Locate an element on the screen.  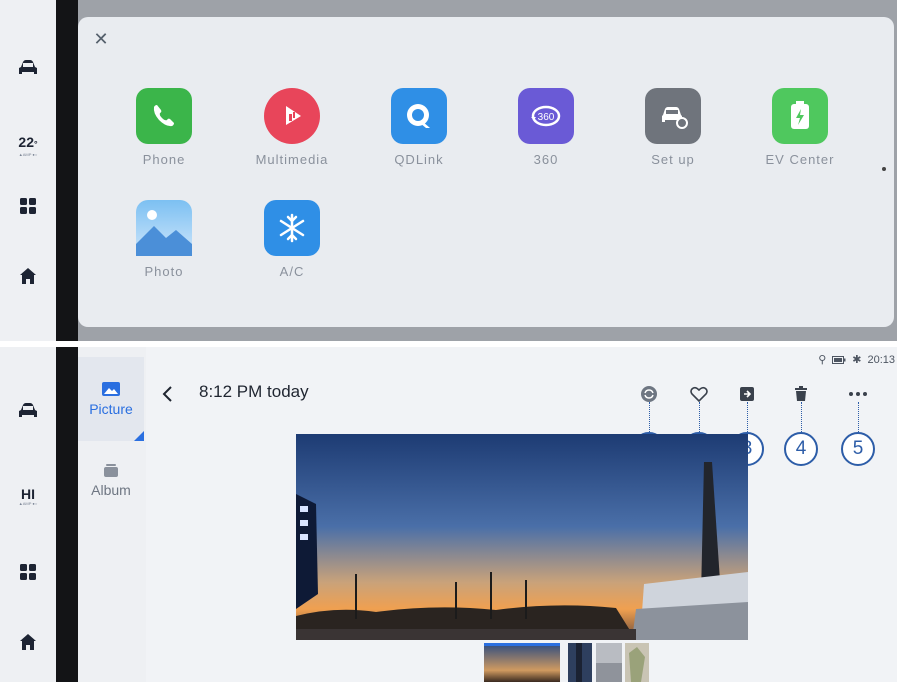
360-camera-icon: 360 is located at coordinates (546, 116).